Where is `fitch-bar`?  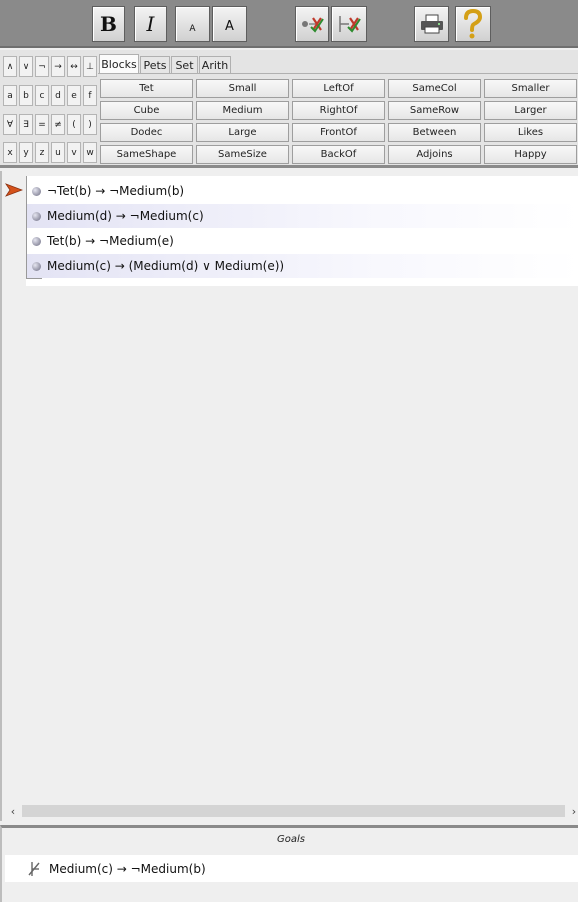 fitch-bar is located at coordinates (26, 227).